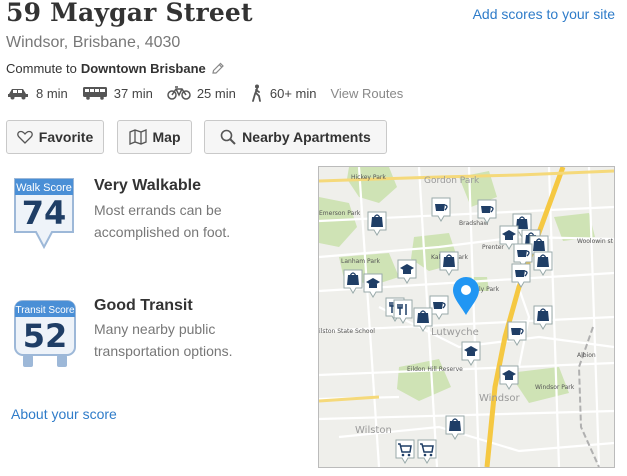  What do you see at coordinates (499, 398) in the screenshot?
I see `map-label-windsor: Windsor` at bounding box center [499, 398].